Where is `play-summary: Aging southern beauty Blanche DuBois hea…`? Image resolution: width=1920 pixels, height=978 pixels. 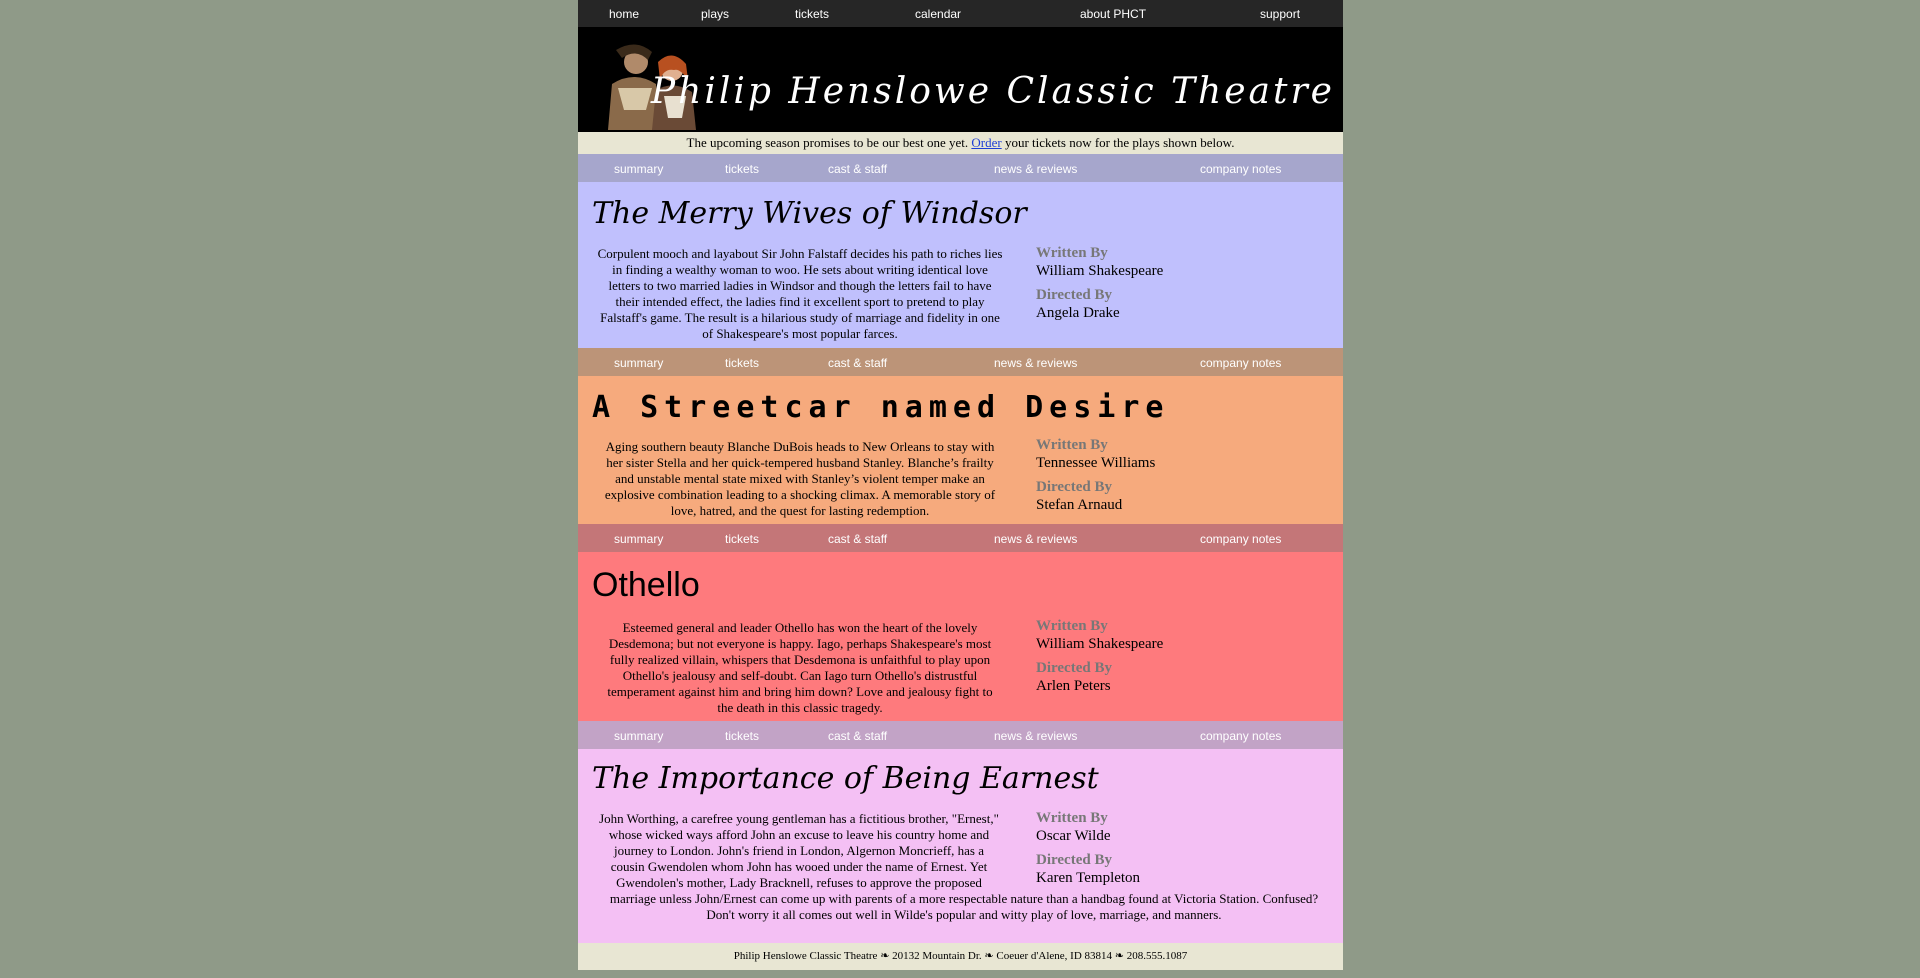
play-summary: Aging southern beauty Blanche DuBois hea… is located at coordinates (800, 478).